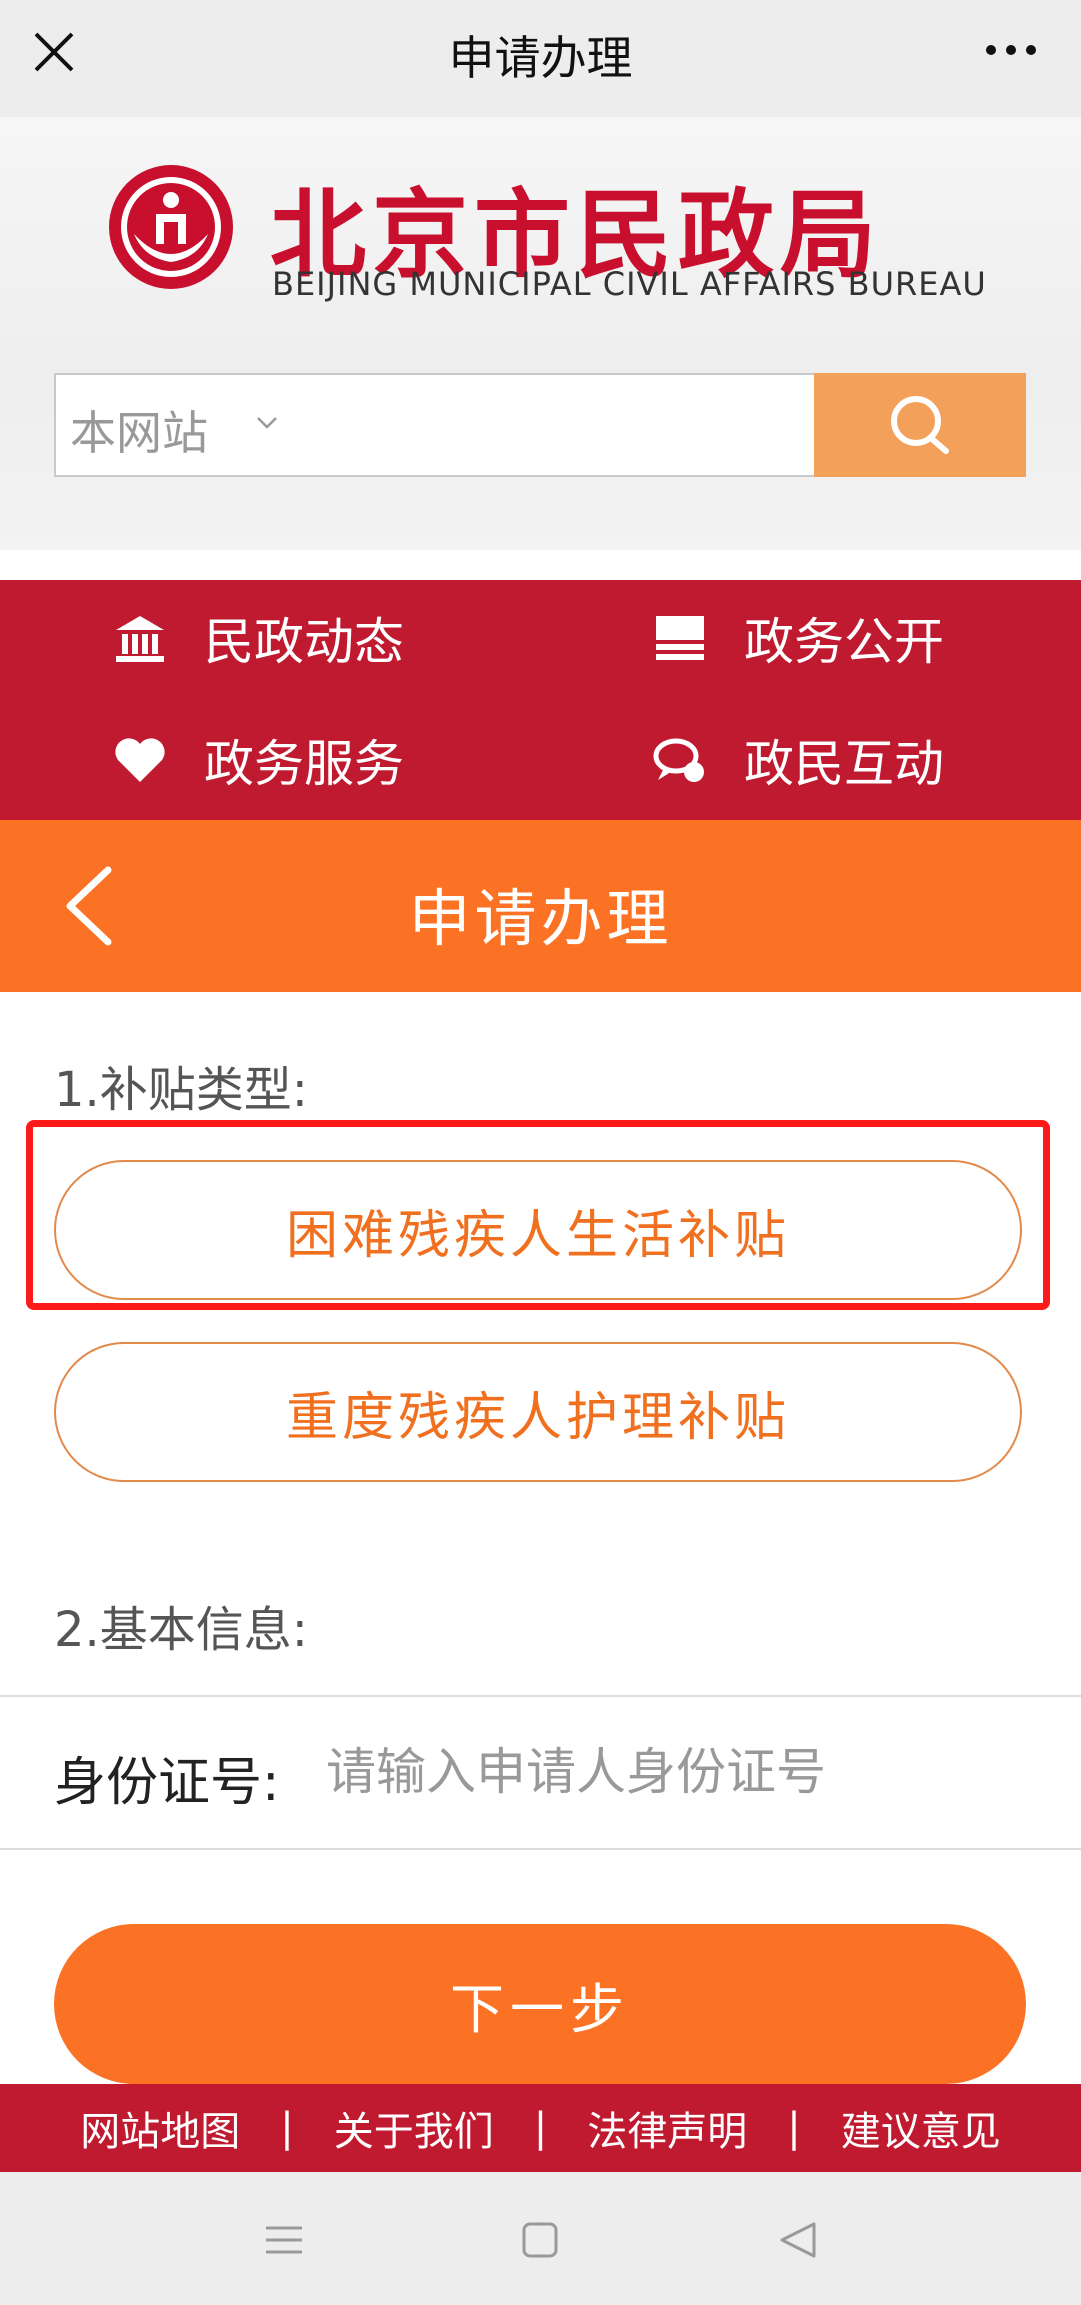 Image resolution: width=1081 pixels, height=2305 pixels. What do you see at coordinates (629, 284) in the screenshot?
I see `site-name-en: BEIJING MUNICIPAL CIVIL AFFAIRS BUREAU` at bounding box center [629, 284].